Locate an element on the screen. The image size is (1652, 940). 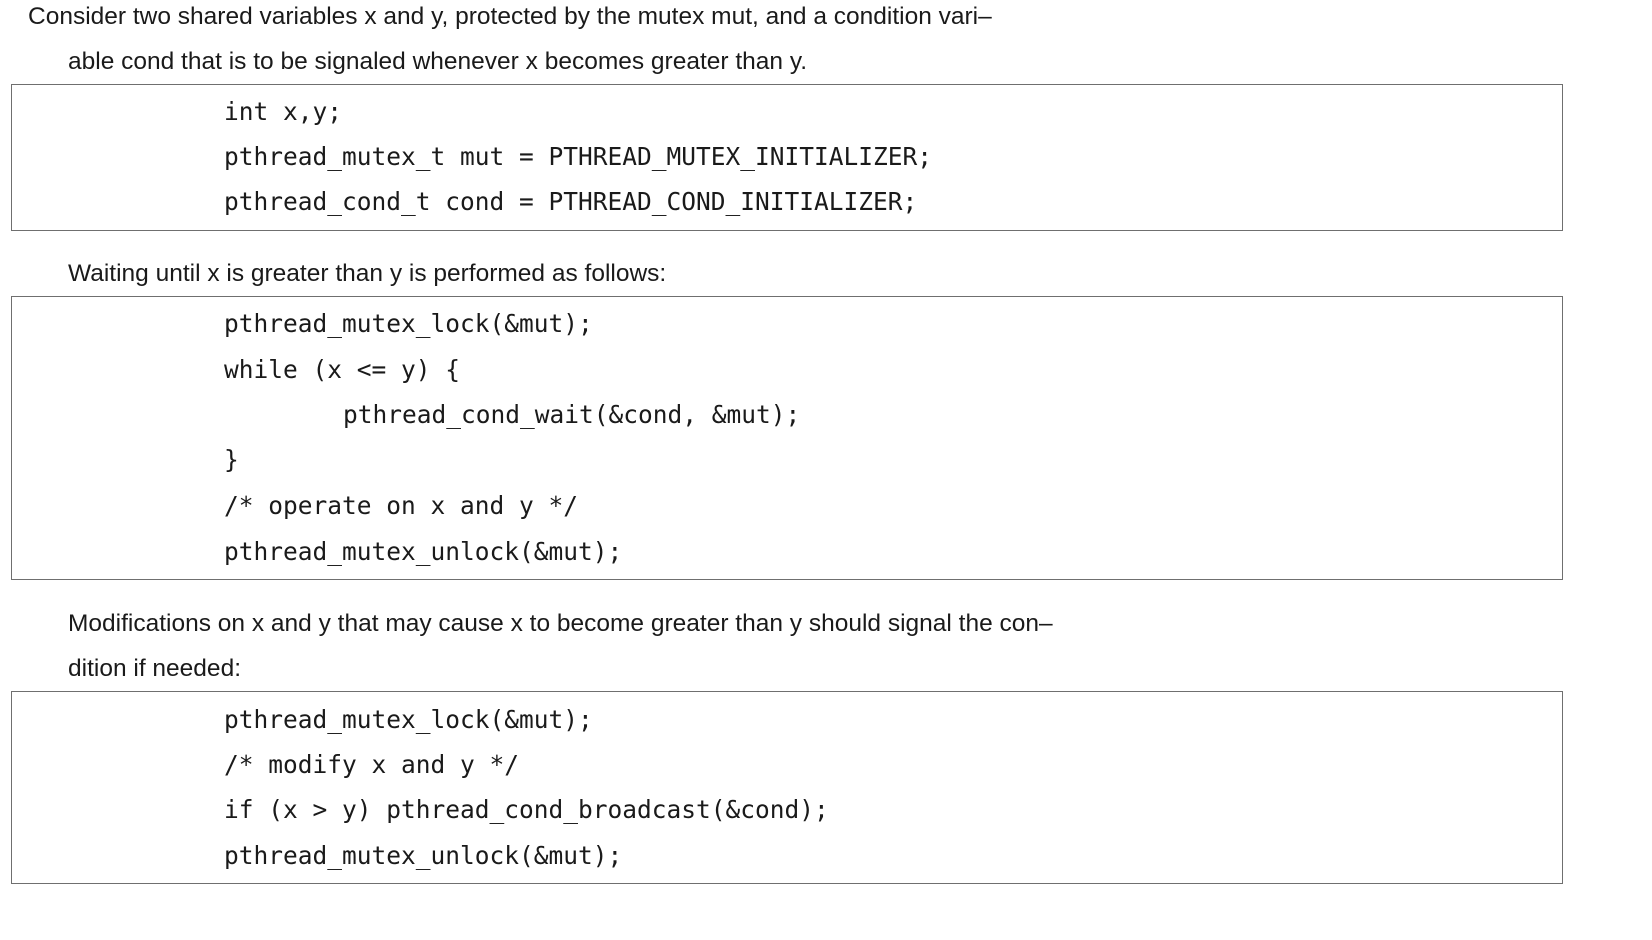
code-line: /* modify x and y */ is located at coordinates (372, 764).